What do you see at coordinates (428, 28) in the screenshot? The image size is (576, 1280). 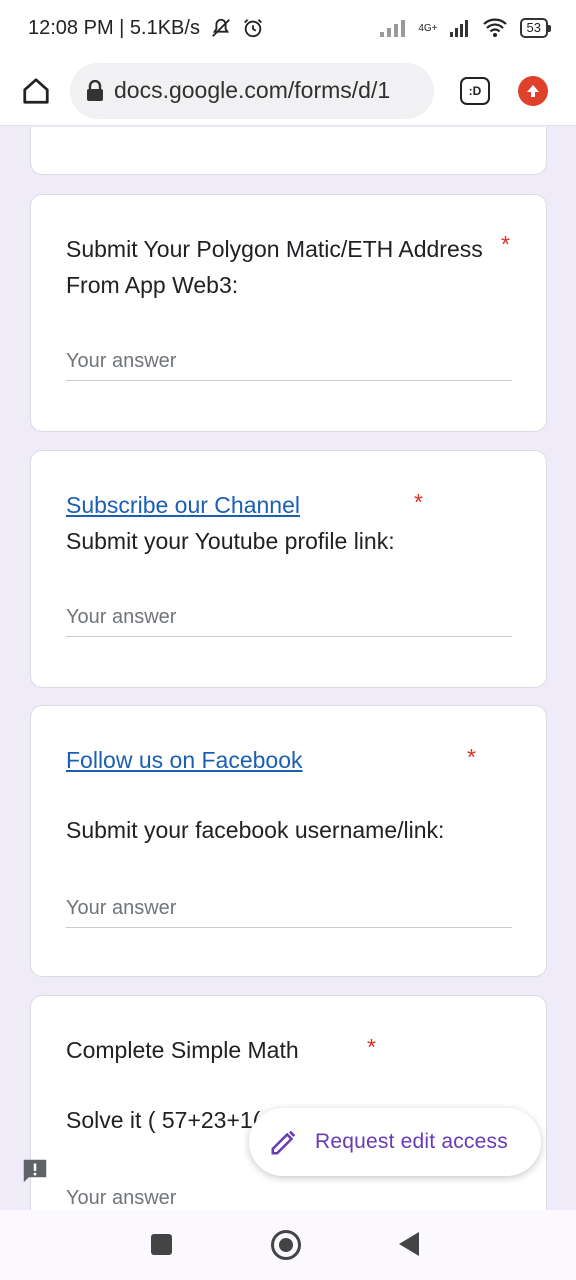 I see `network-type: 4G+` at bounding box center [428, 28].